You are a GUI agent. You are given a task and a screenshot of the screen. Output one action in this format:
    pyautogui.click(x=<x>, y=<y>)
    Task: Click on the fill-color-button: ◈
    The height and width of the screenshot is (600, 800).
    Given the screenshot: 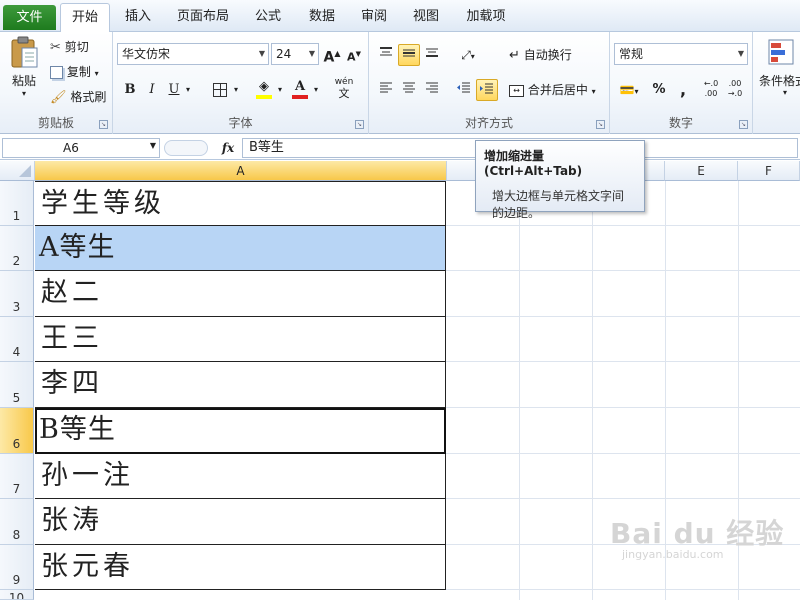 What is the action you would take?
    pyautogui.click(x=264, y=87)
    